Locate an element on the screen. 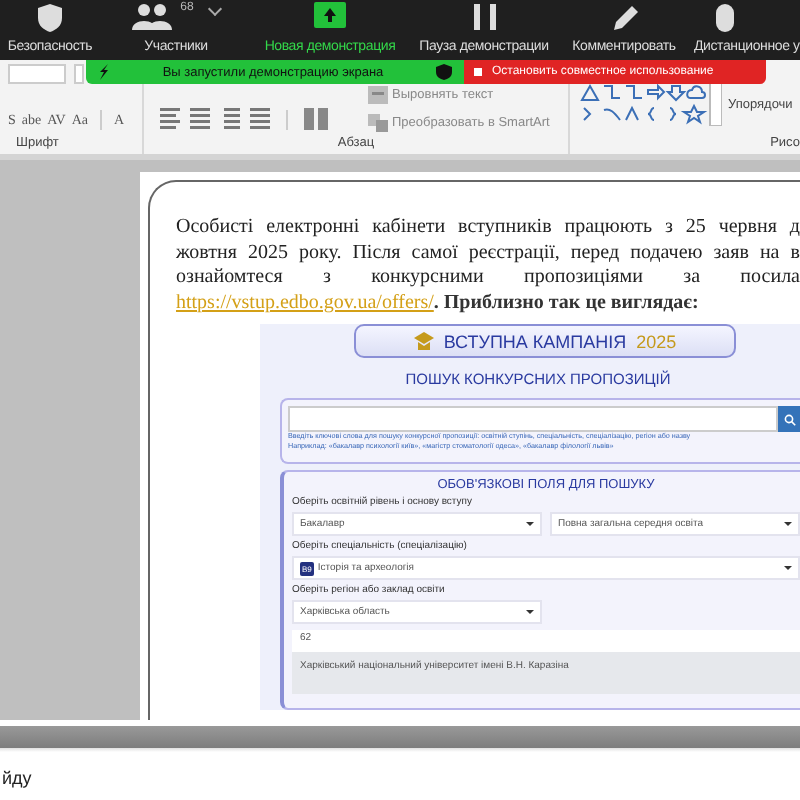 Image resolution: width=800 pixels, height=800 pixels. paragraph-line: ознайомтеся з конкурсними пропозиціями за посила is located at coordinates (488, 278).